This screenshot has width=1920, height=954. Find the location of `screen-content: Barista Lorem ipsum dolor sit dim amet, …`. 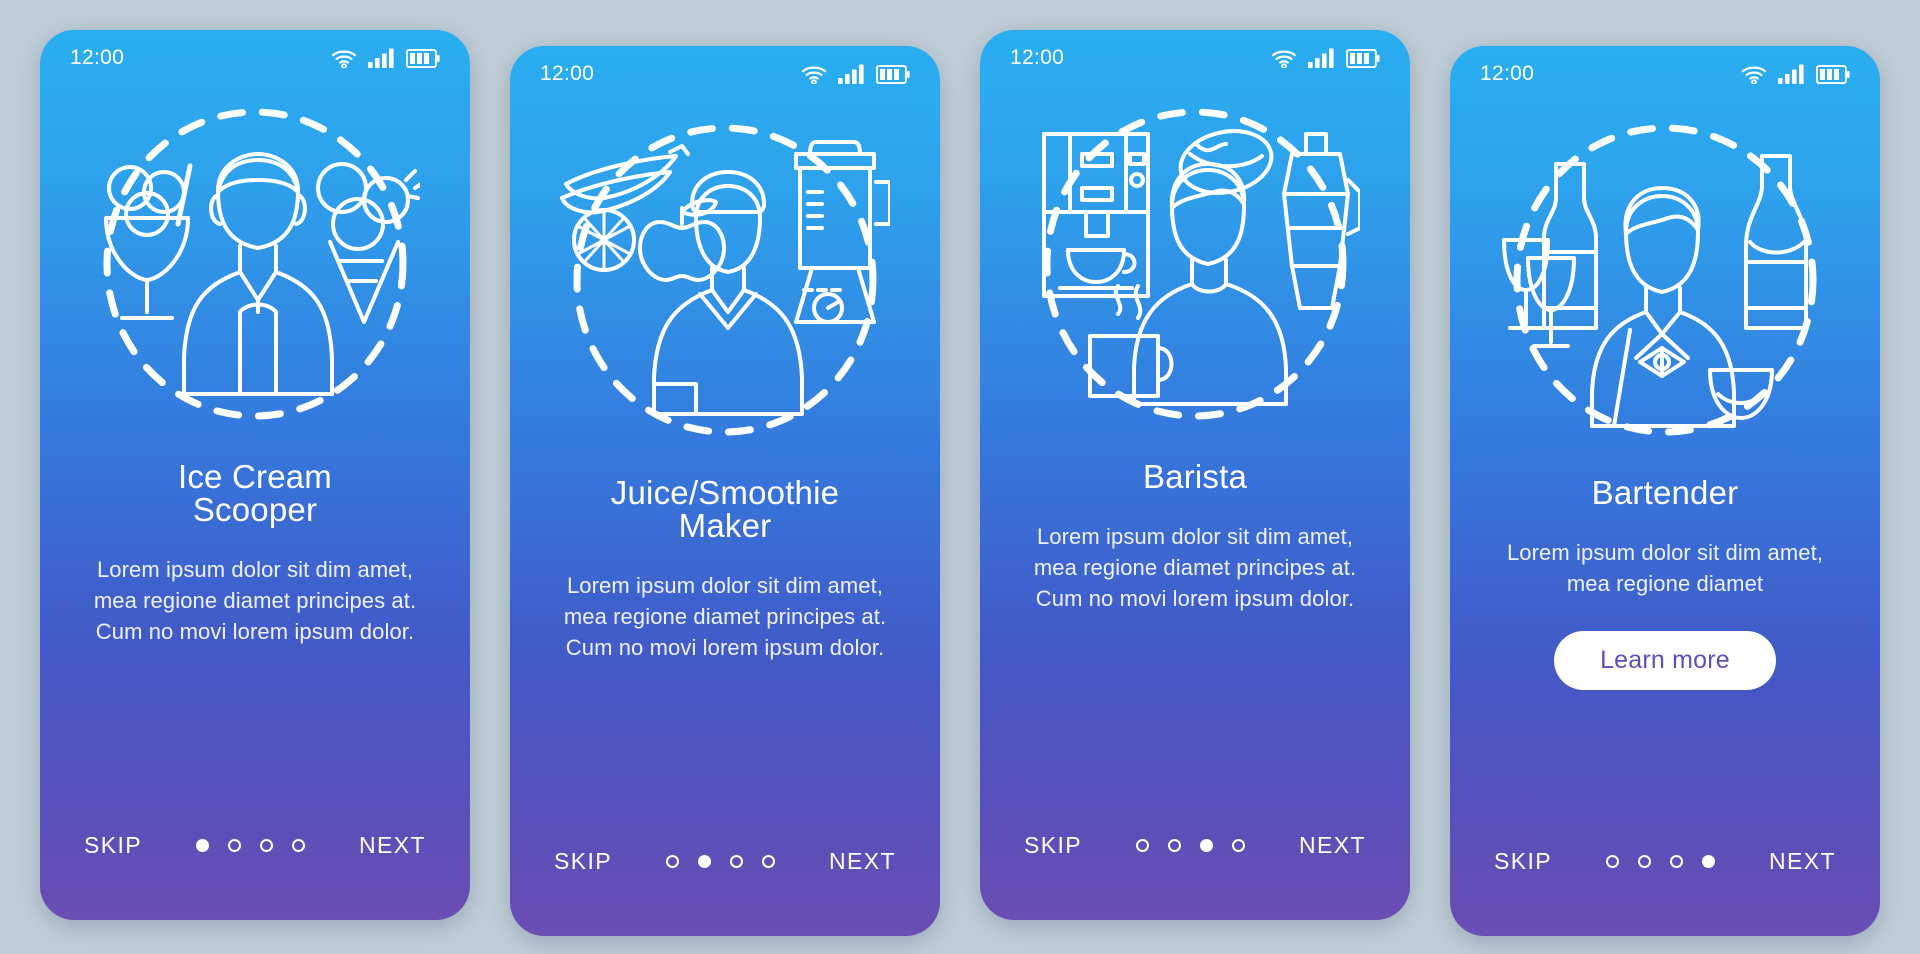

screen-content: Barista Lorem ipsum dolor sit dim amet, … is located at coordinates (1195, 608).